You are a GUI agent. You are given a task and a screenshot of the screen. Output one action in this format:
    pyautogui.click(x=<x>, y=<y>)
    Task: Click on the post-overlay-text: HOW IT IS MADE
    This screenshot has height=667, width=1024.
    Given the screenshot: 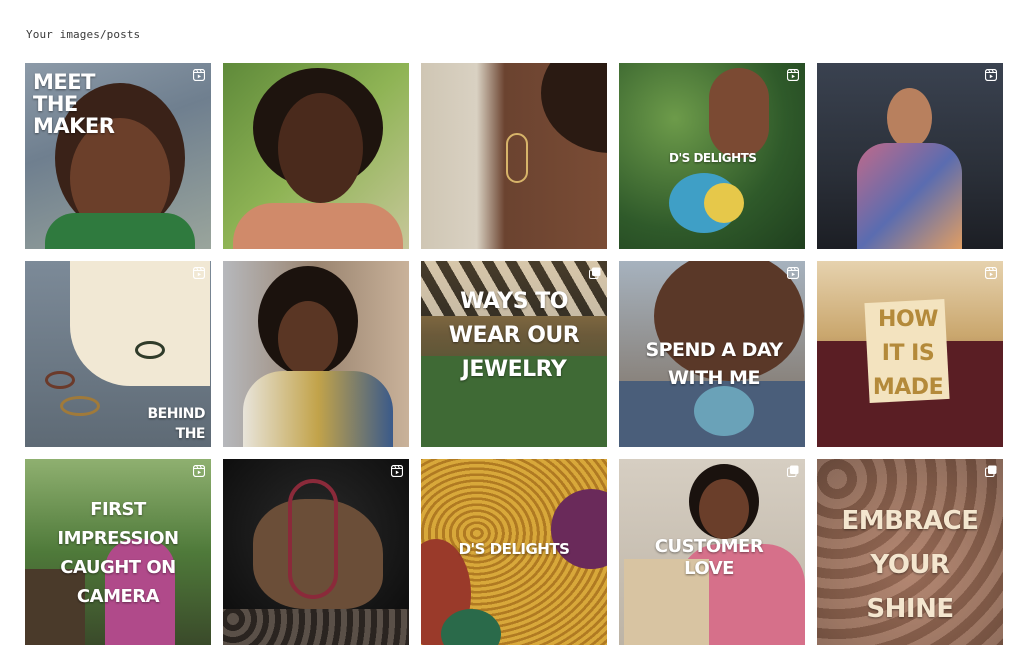 What is the action you would take?
    pyautogui.click(x=908, y=353)
    